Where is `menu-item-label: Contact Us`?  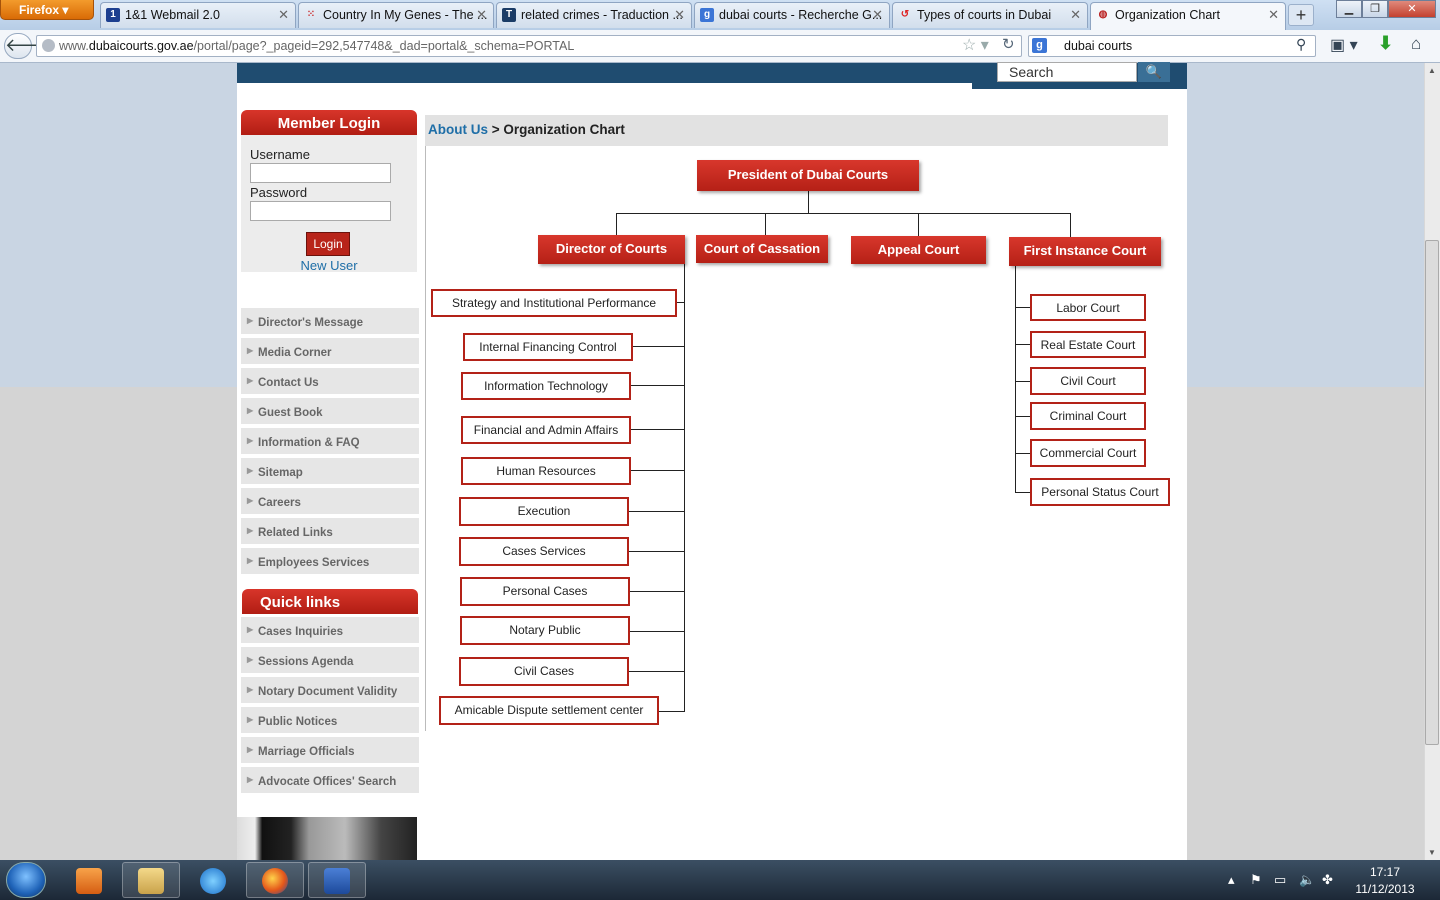 menu-item-label: Contact Us is located at coordinates (288, 383).